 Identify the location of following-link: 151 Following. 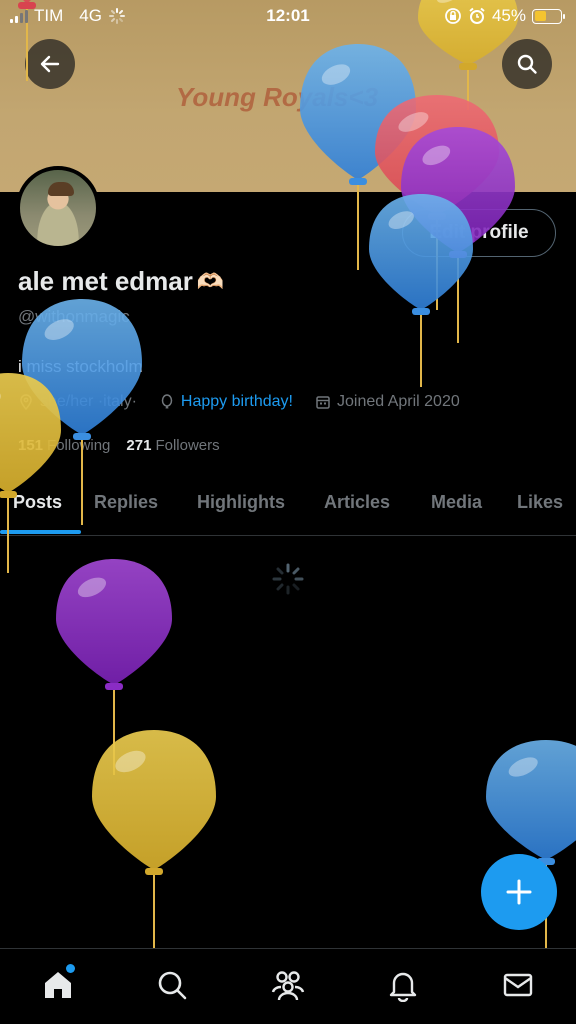
(64, 445).